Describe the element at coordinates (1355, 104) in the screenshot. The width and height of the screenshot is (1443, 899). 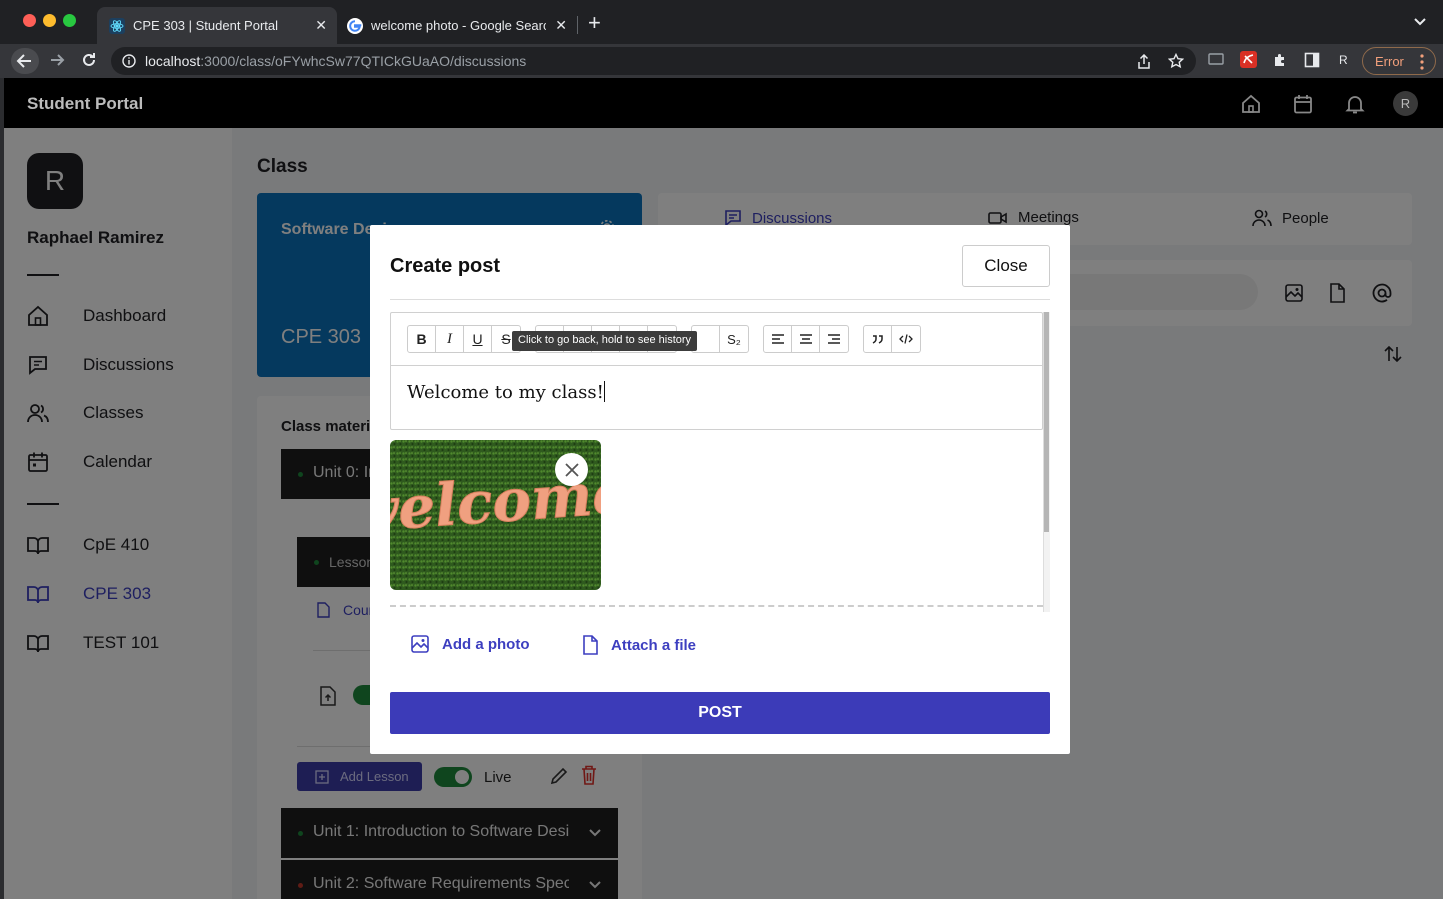
I see `bell-icon` at that location.